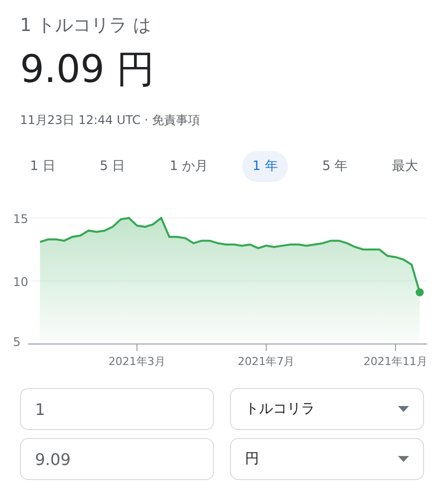 This screenshot has width=444, height=500. Describe the element at coordinates (189, 166) in the screenshot. I see `range-tab: 1 か月` at that location.